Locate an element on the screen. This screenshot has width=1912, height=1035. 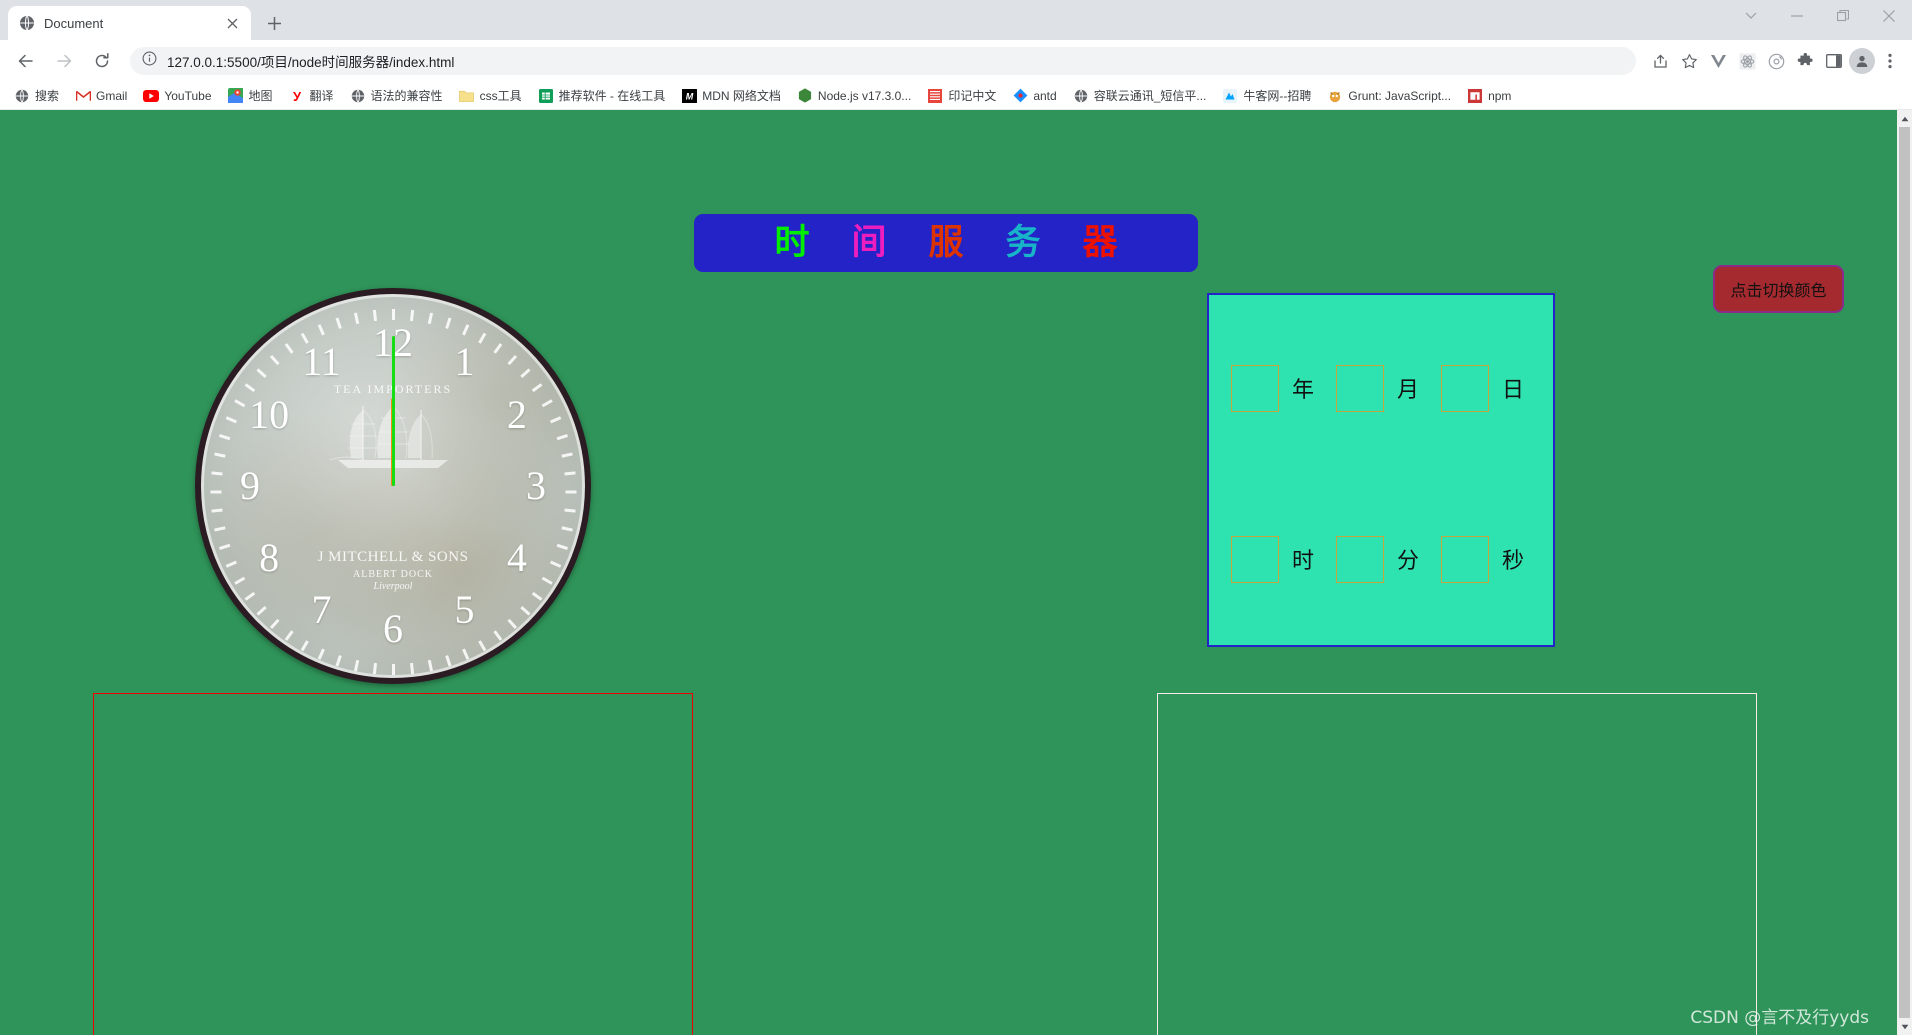
forward-arrow-icon is located at coordinates (64, 61).